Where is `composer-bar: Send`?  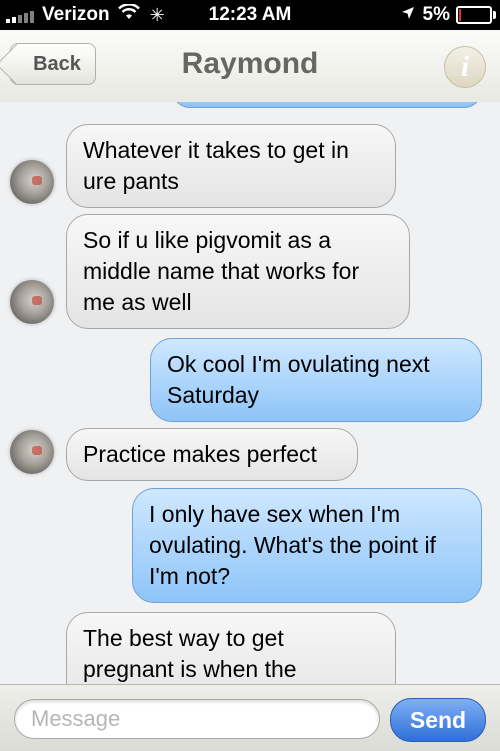
composer-bar: Send is located at coordinates (250, 717).